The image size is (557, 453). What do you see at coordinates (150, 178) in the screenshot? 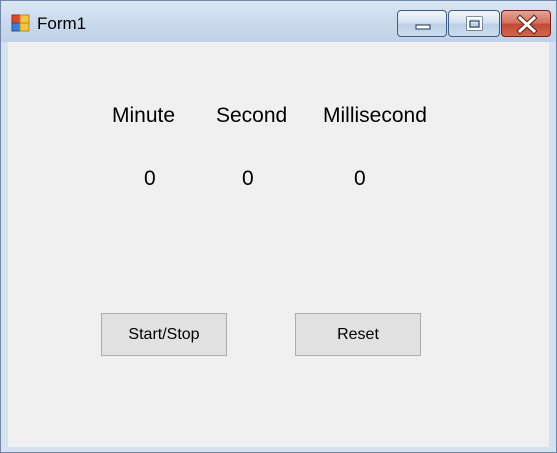
I see `minute-value: 0` at bounding box center [150, 178].